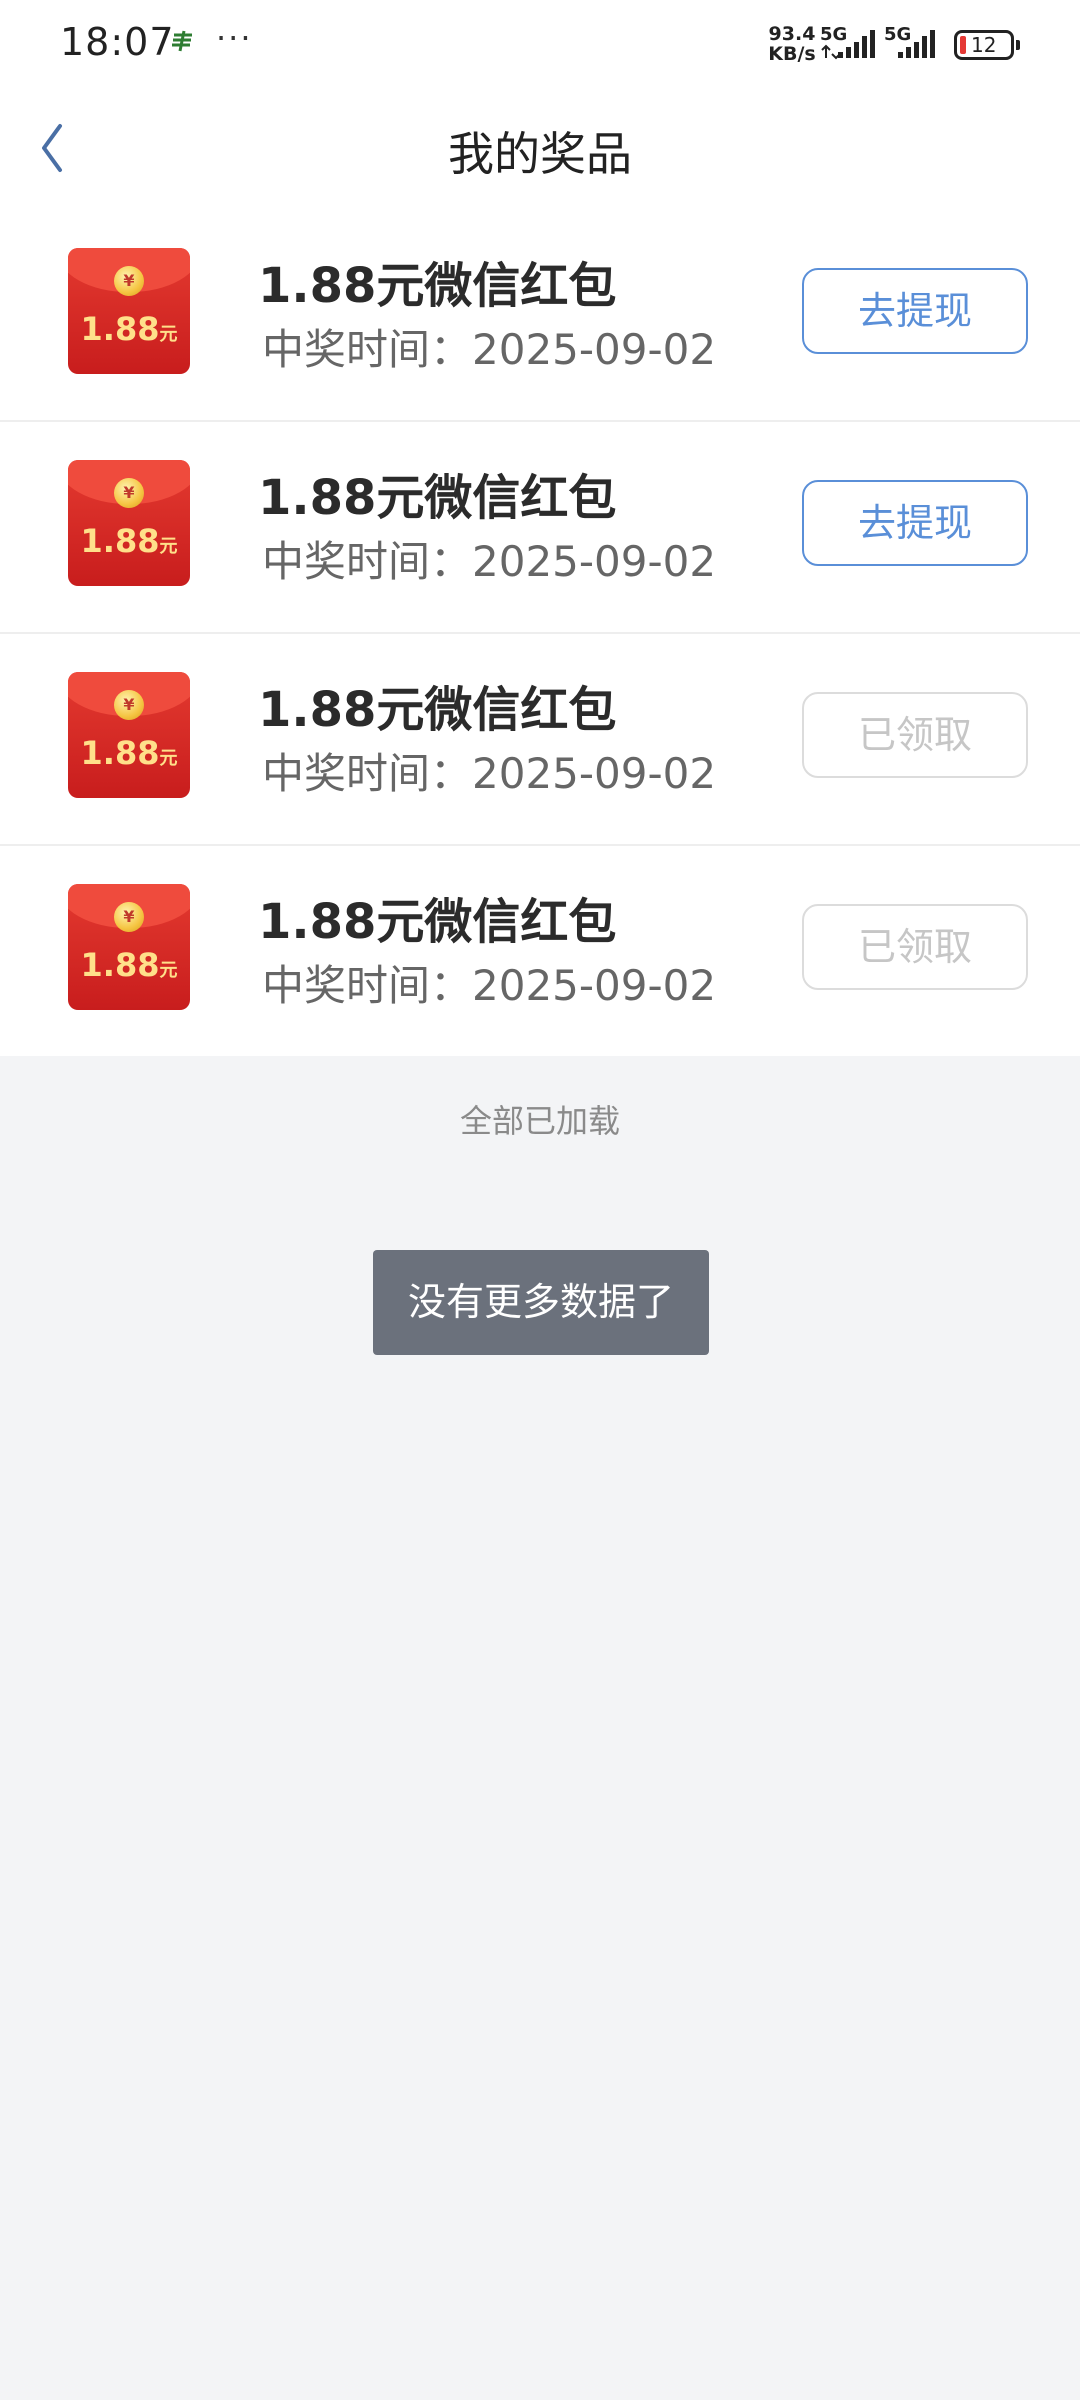 The image size is (1080, 2400). What do you see at coordinates (792, 44) in the screenshot?
I see `network-speed: 93.4 KB/s` at bounding box center [792, 44].